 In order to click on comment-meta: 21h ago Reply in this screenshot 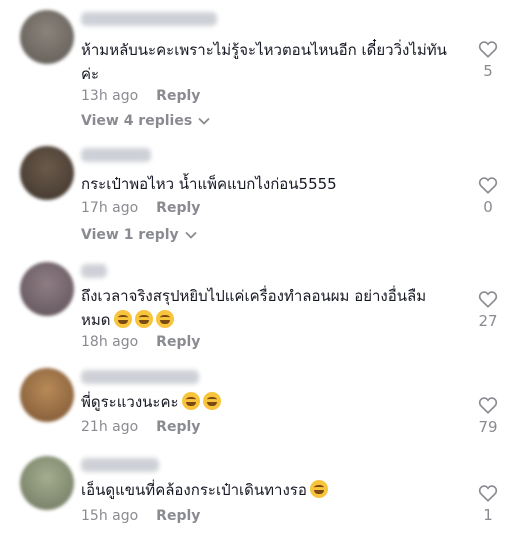, I will do `click(140, 427)`.